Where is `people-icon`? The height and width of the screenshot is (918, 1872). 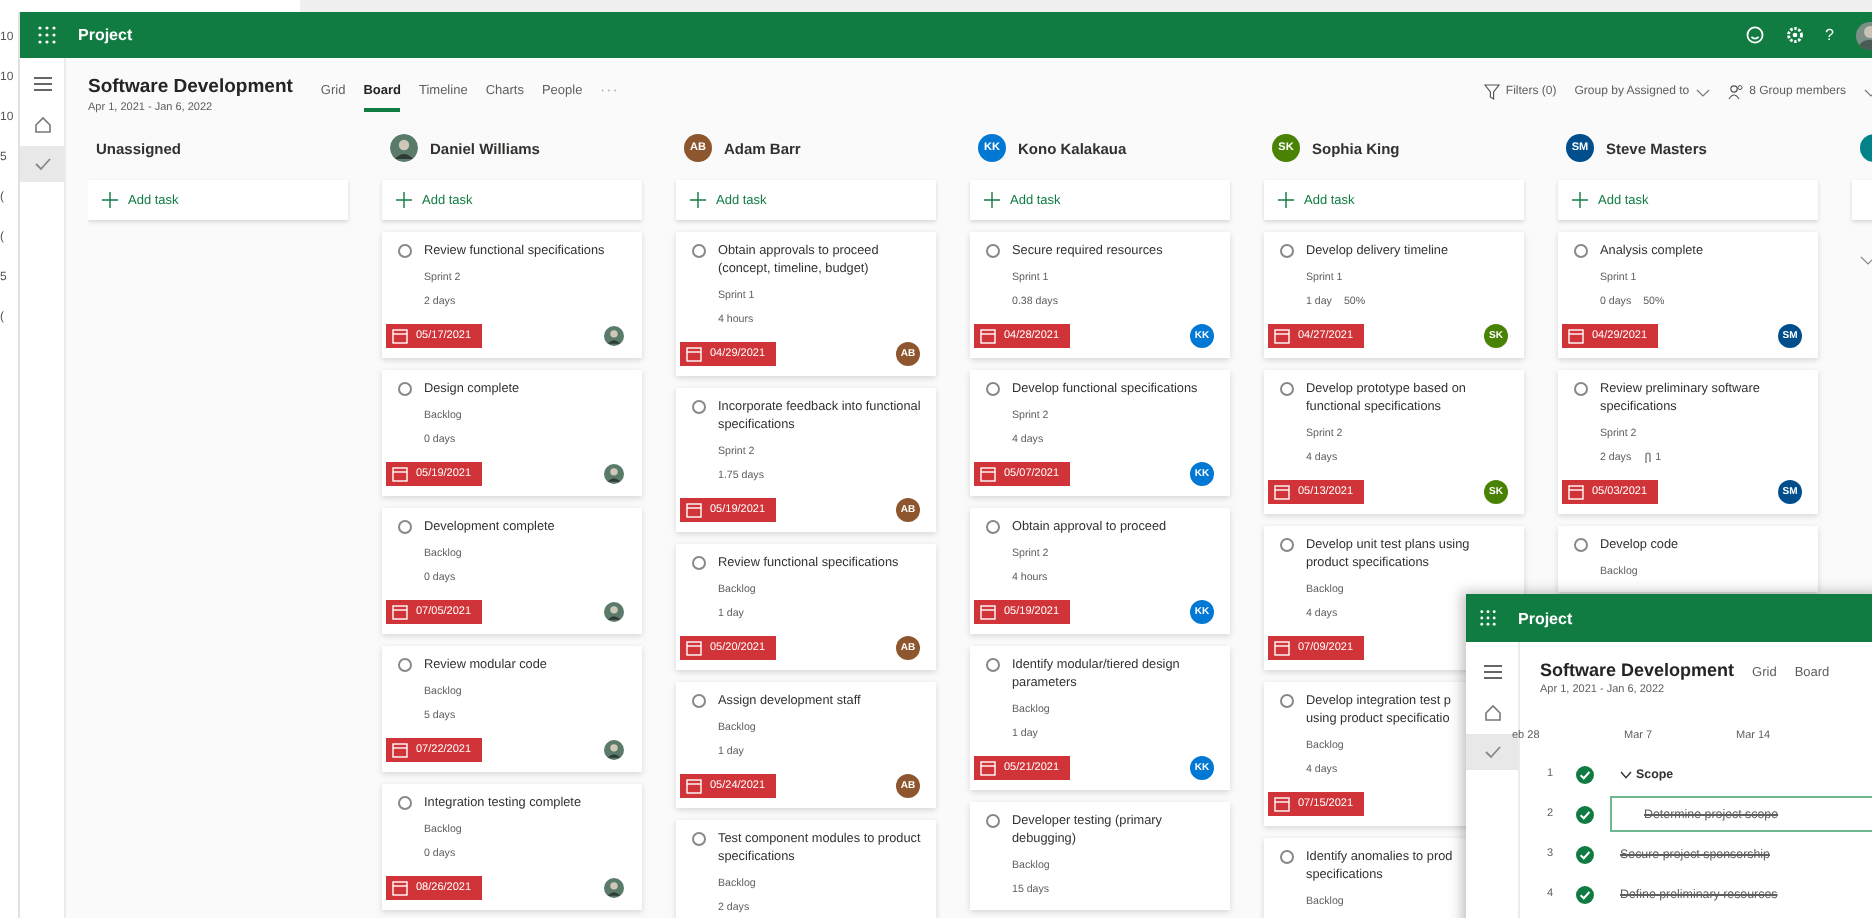 people-icon is located at coordinates (1735, 92).